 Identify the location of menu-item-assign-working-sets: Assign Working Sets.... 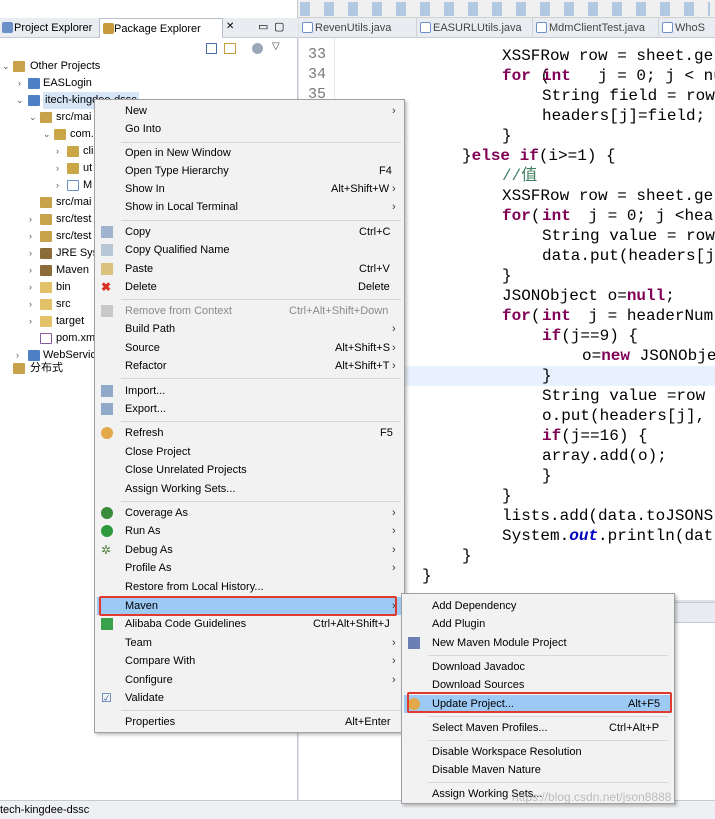
(249, 489).